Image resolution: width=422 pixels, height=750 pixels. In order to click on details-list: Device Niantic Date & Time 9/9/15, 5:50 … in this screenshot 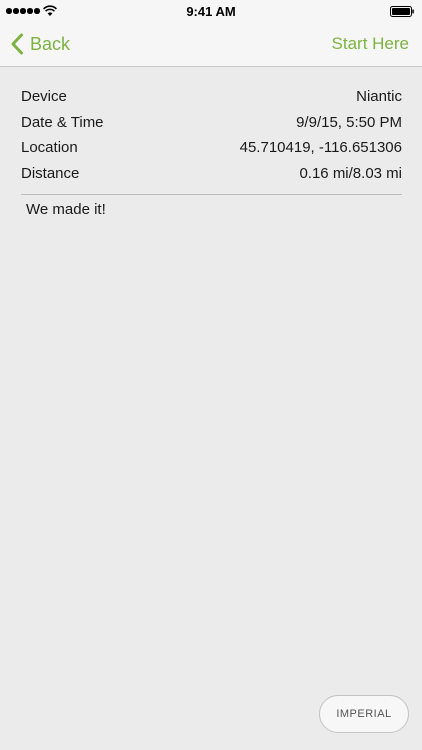, I will do `click(211, 135)`.